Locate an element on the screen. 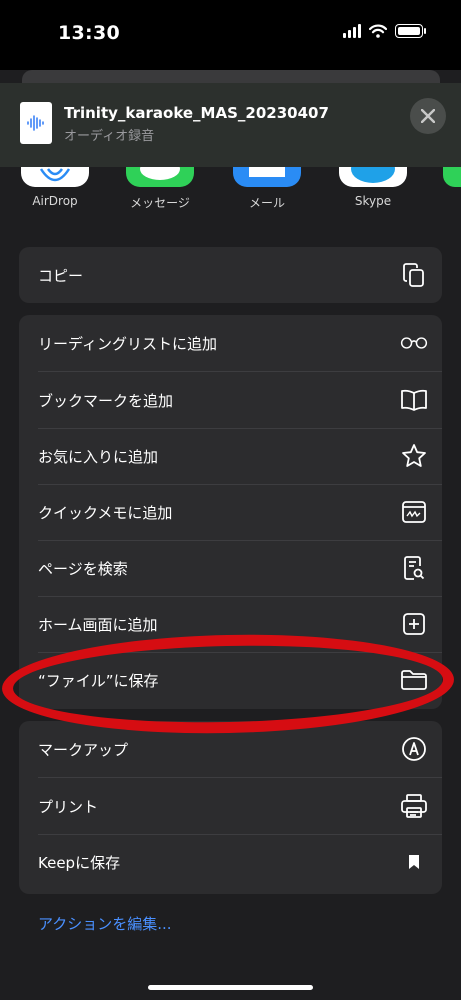 This screenshot has height=1000, width=461. airdrop-icon is located at coordinates (55, 177).